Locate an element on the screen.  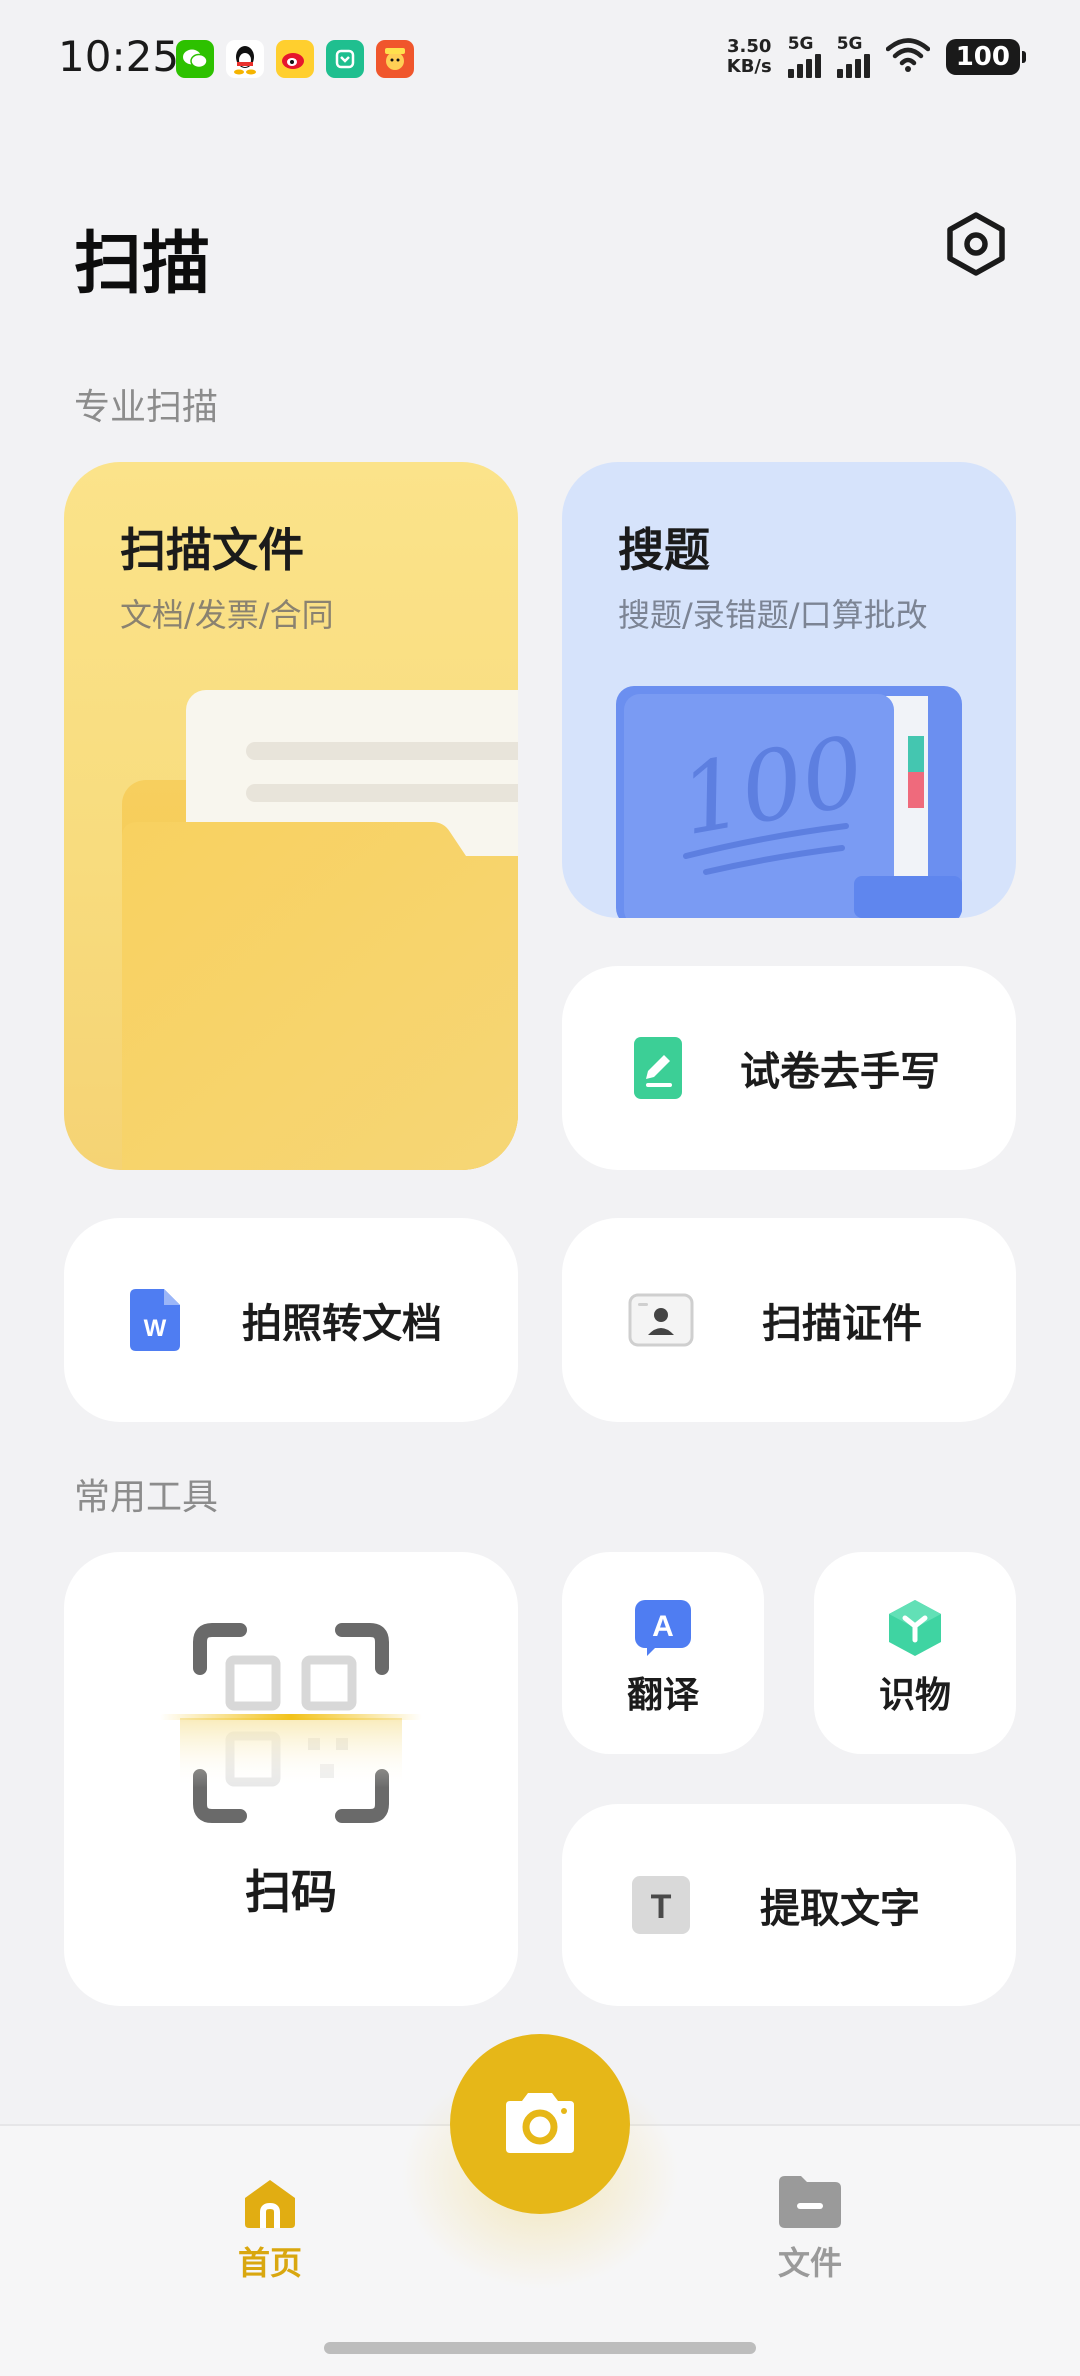
speed-value: 3.50 is located at coordinates (749, 46).